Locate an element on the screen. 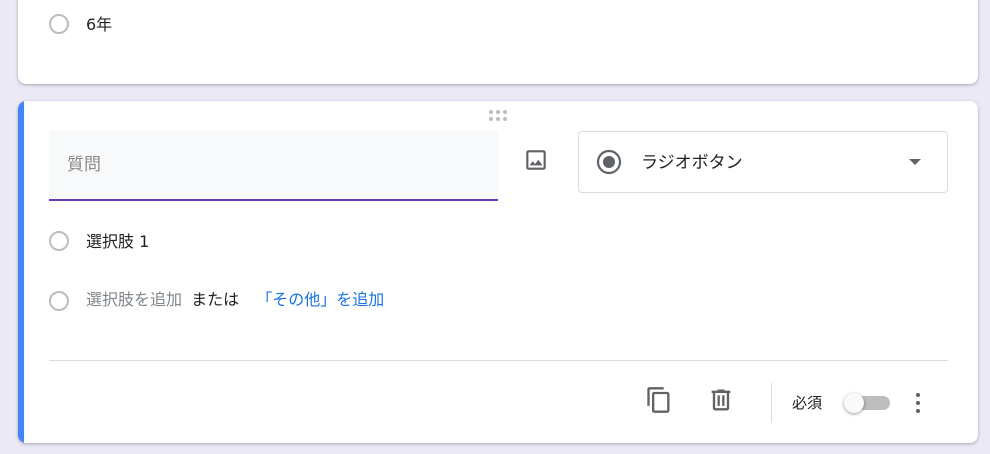 This screenshot has width=990, height=454. required-label: 必須 is located at coordinates (807, 403).